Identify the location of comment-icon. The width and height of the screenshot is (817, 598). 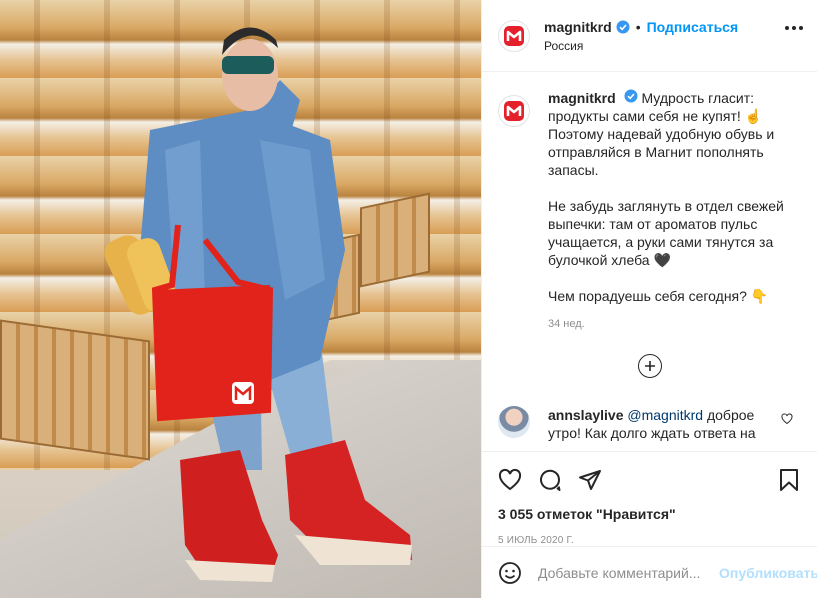
(550, 480).